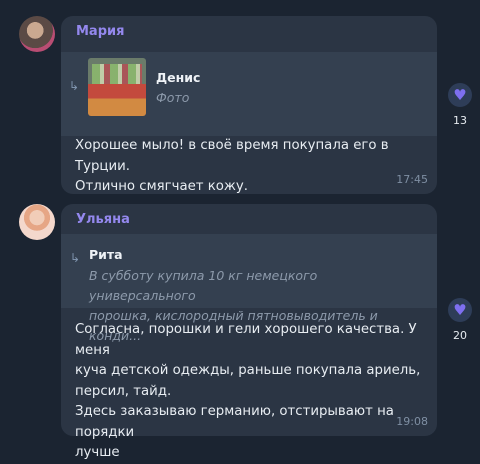 This screenshot has width=480, height=464. I want to click on photo-thumbnail, so click(117, 87).